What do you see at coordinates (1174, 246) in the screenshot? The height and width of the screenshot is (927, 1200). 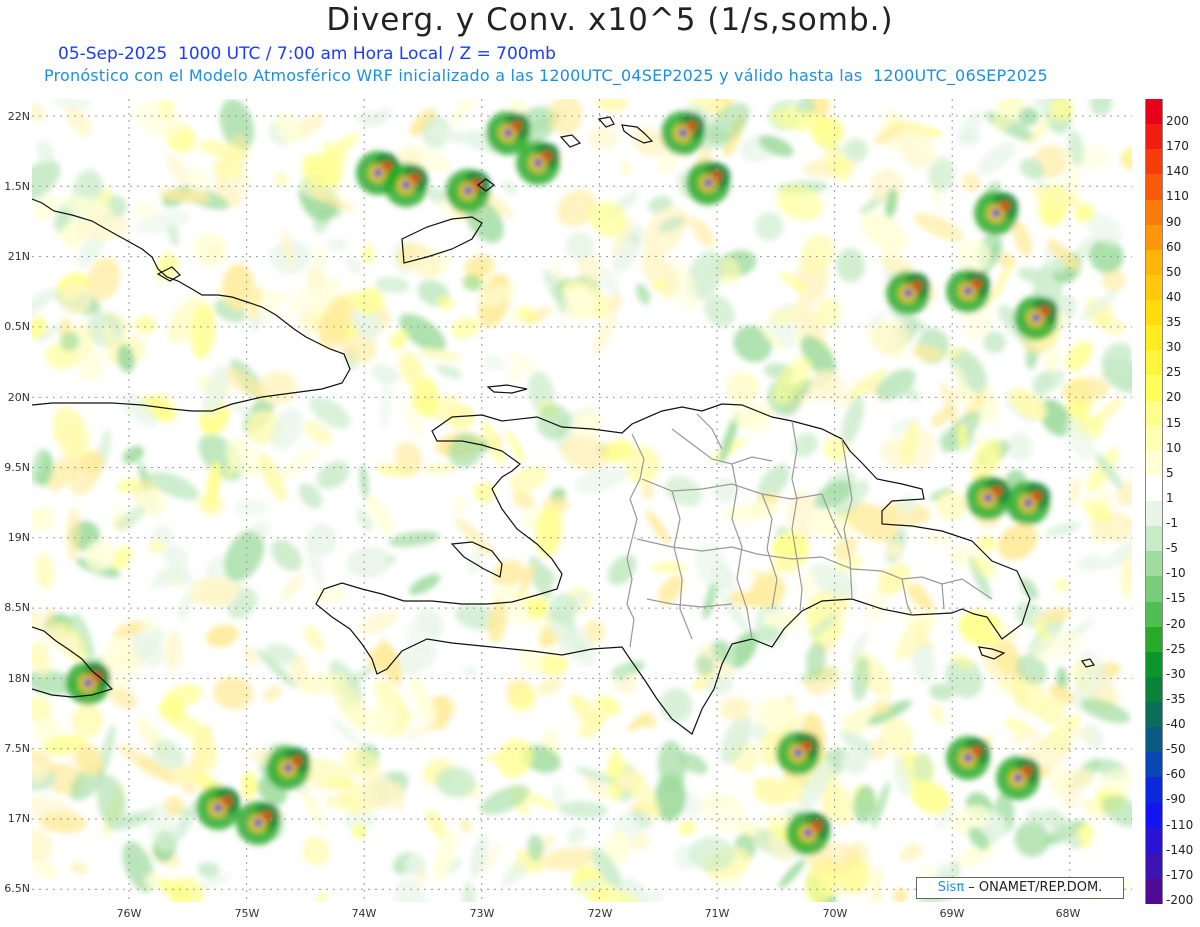 I see `colorbar-label: 60` at bounding box center [1174, 246].